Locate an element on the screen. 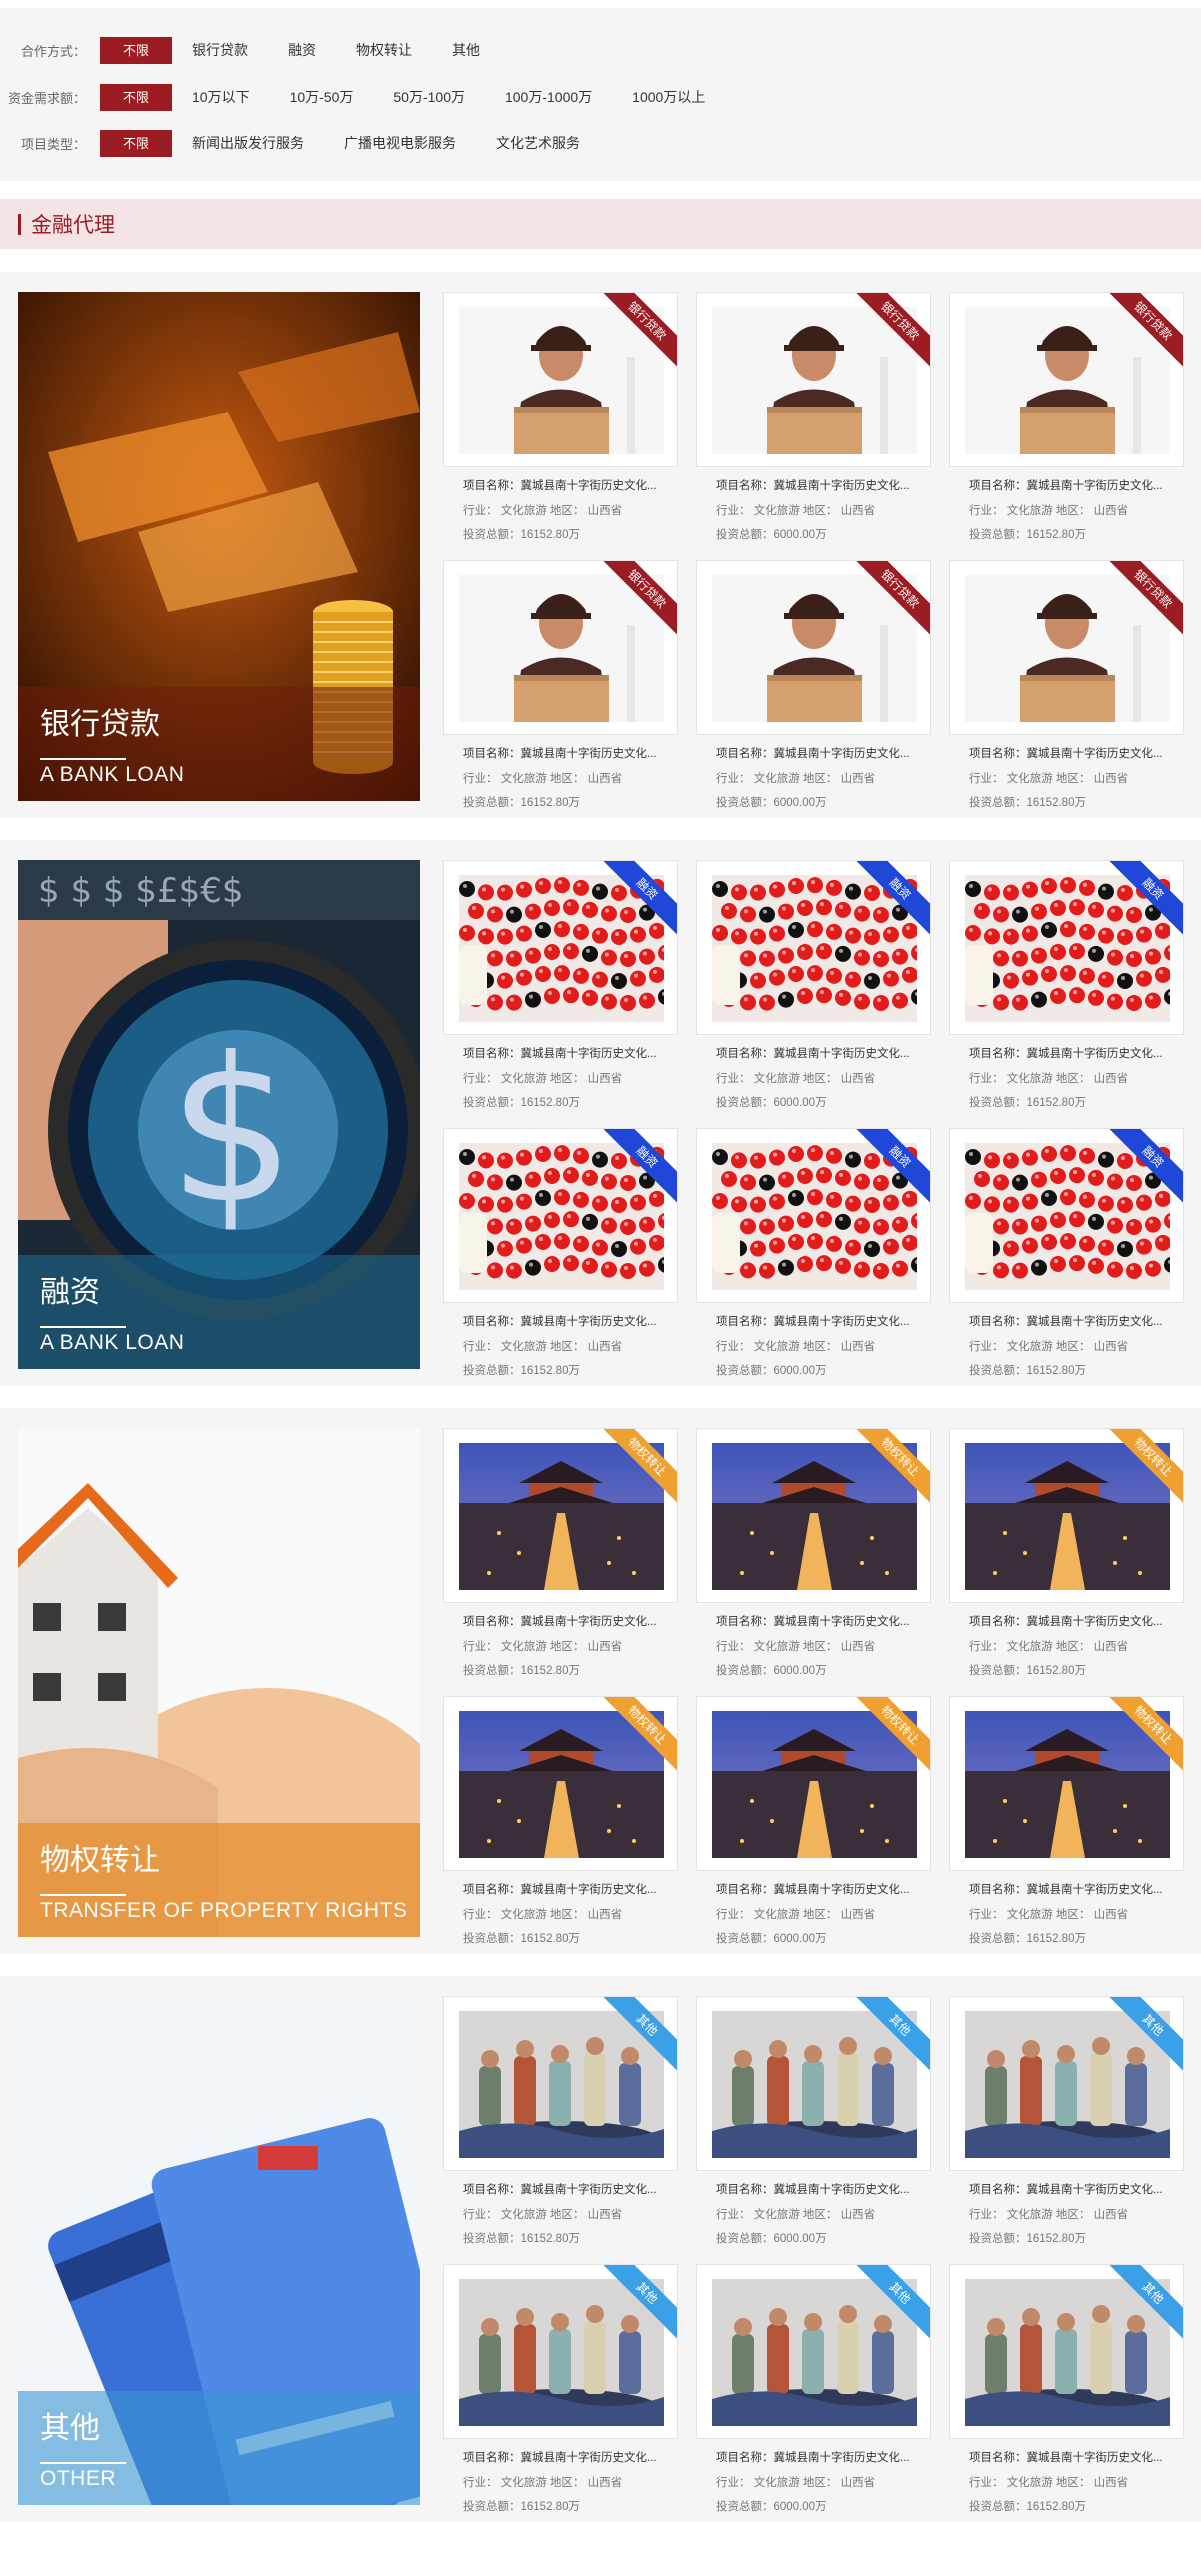 This screenshot has width=1201, height=2553. filter-option-property-transfer: 物权转让 is located at coordinates (384, 50).